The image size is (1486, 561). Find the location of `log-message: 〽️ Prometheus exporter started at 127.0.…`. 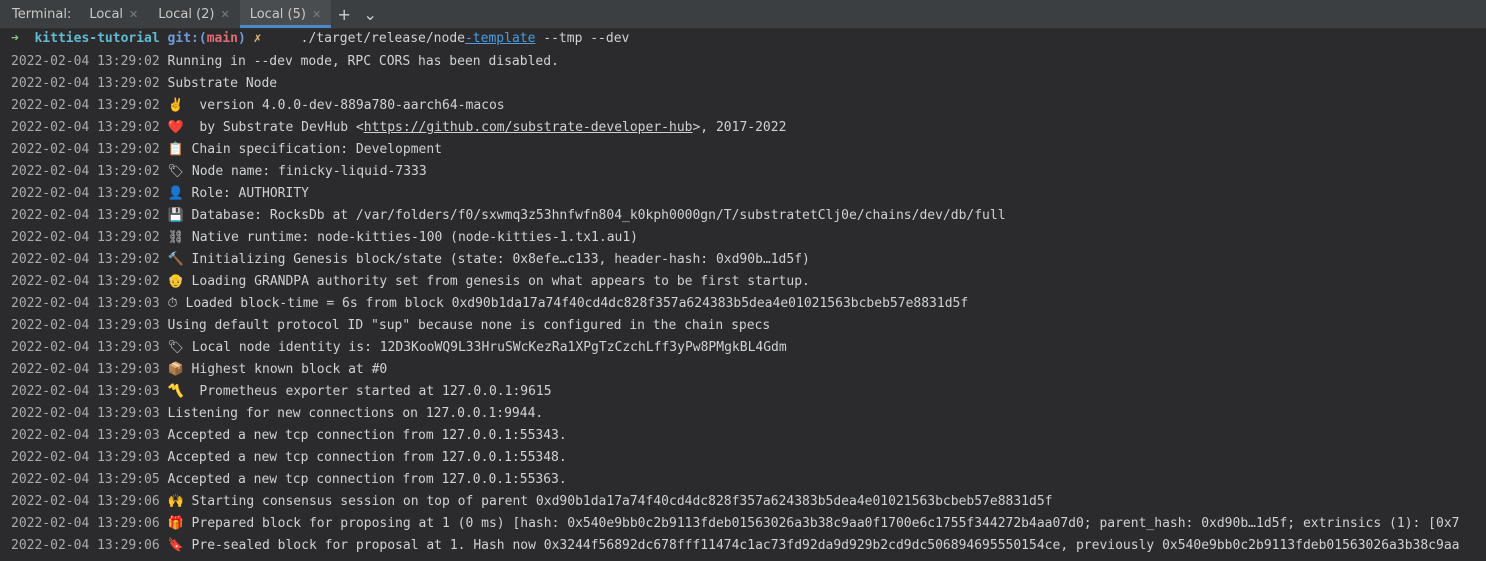

log-message: 〽️ Prometheus exporter started at 127.0.… is located at coordinates (359, 391).